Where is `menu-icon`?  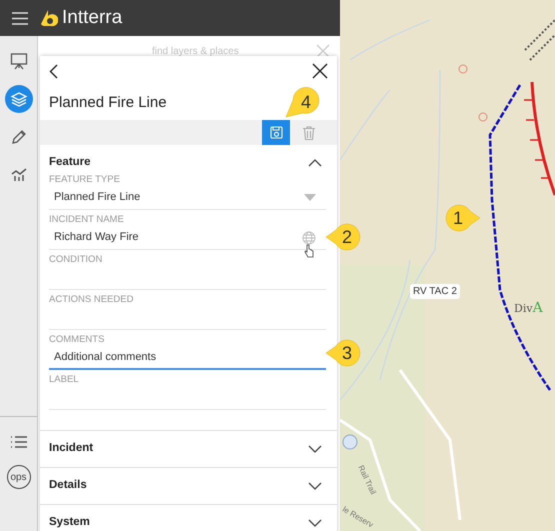 menu-icon is located at coordinates (20, 18).